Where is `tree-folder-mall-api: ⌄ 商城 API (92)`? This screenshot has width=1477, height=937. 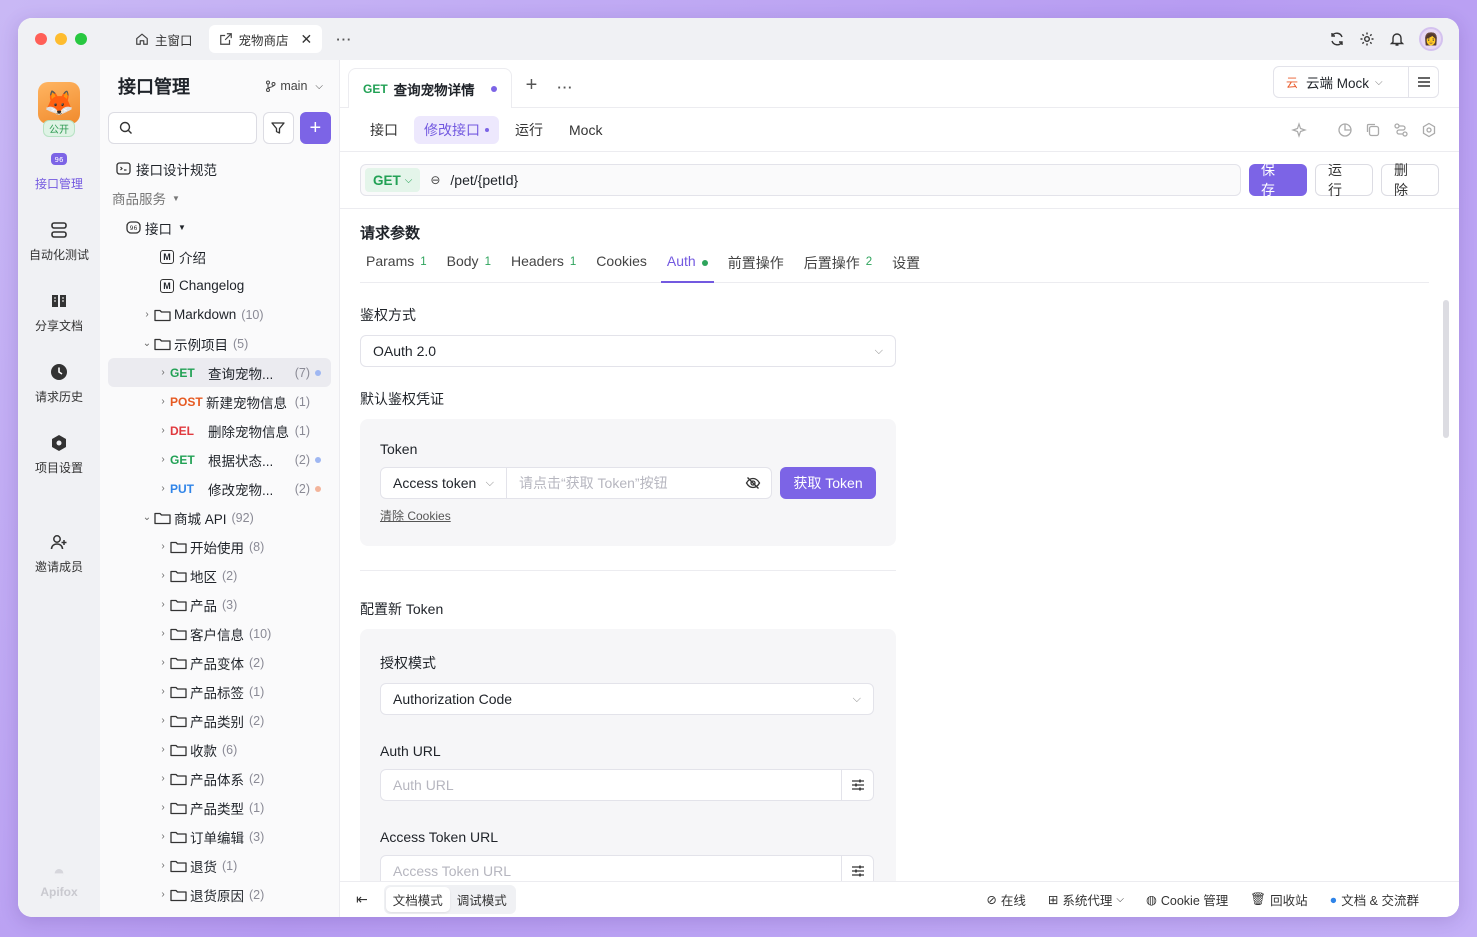
tree-folder-mall-api: ⌄ 商城 API (92) is located at coordinates (219, 517).